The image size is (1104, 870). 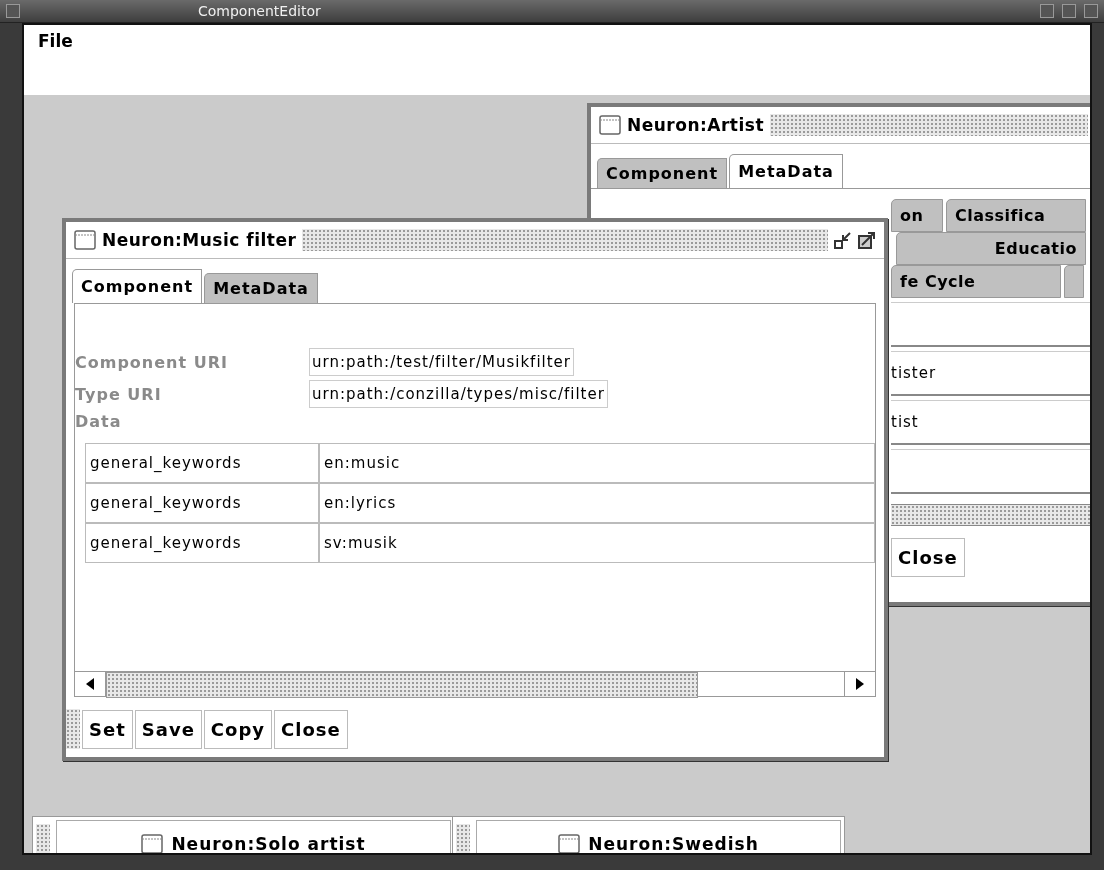 What do you see at coordinates (99, 421) in the screenshot?
I see `section-label: Data` at bounding box center [99, 421].